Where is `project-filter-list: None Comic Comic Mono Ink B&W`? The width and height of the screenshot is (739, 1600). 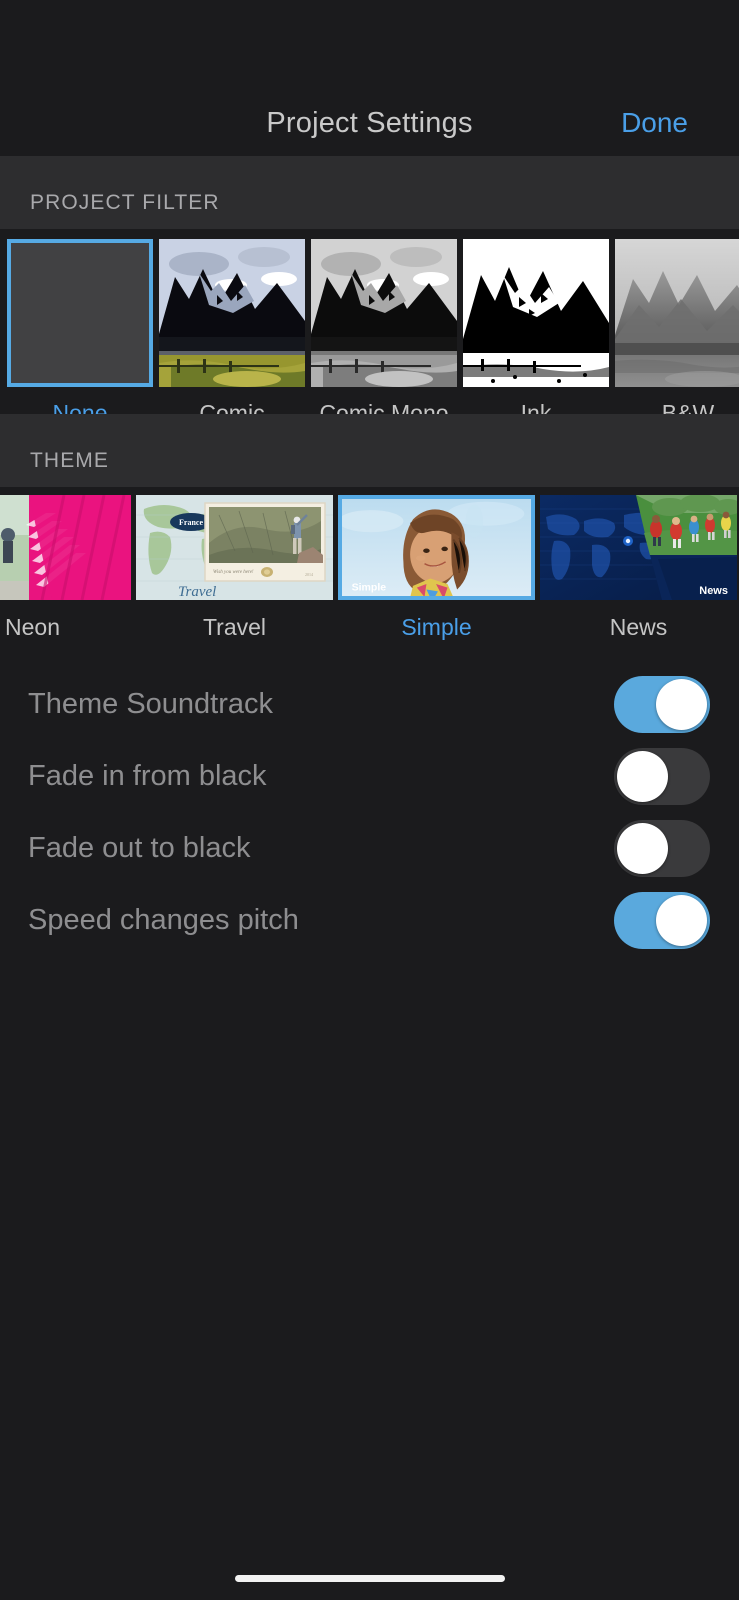
project-filter-list: None Comic Comic Mono Ink B&W is located at coordinates (373, 326).